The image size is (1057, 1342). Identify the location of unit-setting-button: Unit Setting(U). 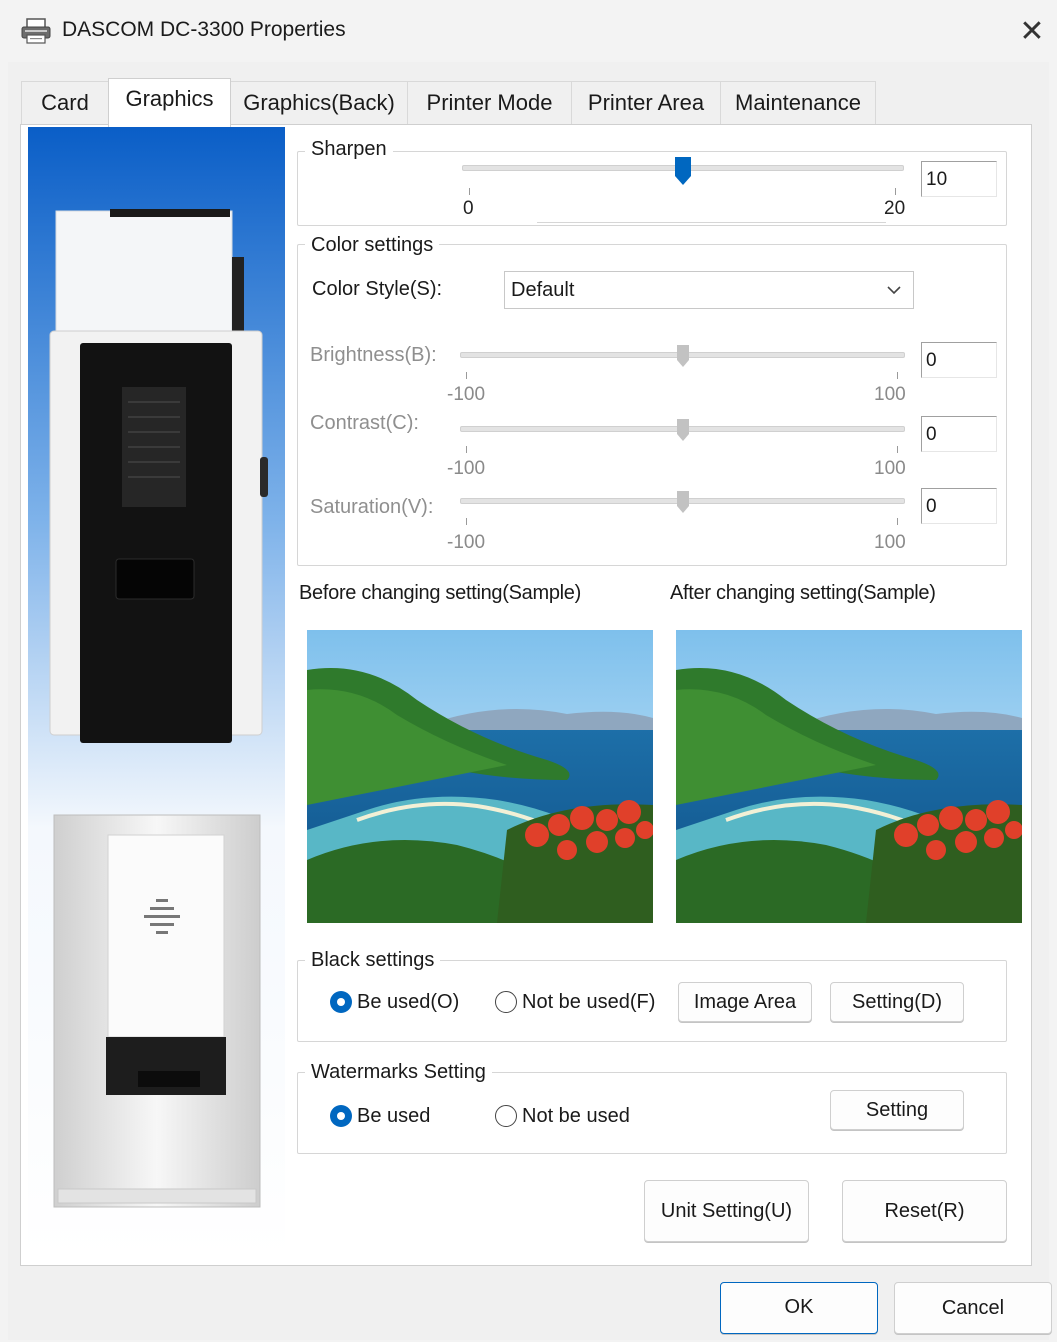
(726, 1211).